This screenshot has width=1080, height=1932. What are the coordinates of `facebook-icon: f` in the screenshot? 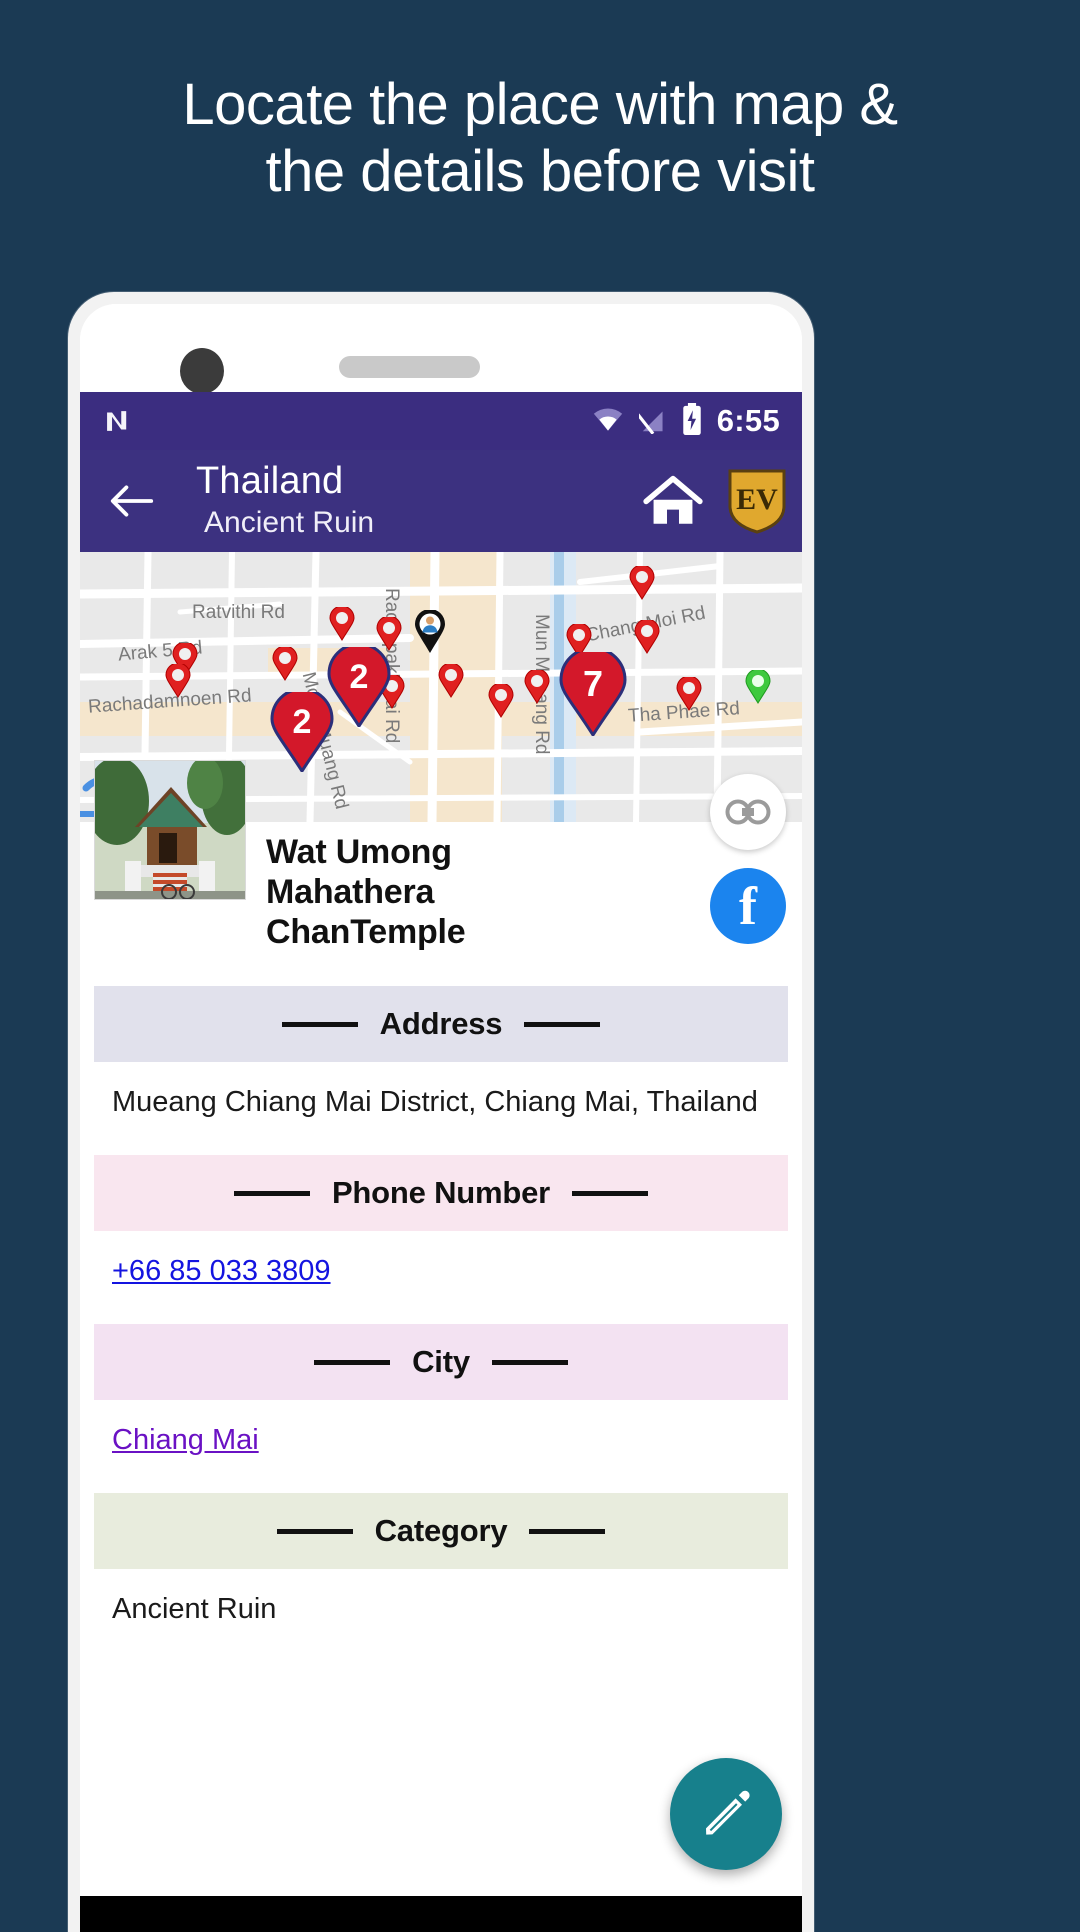 It's located at (748, 906).